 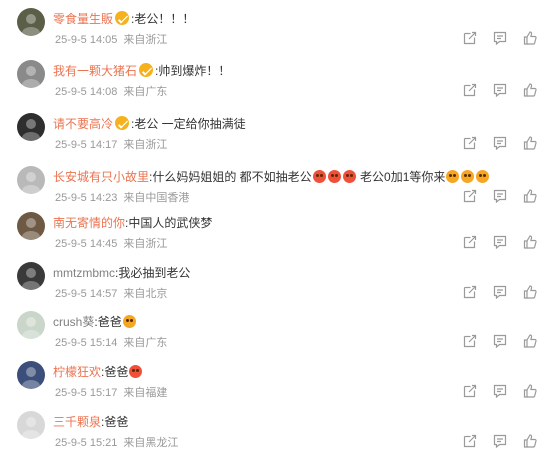 I want to click on comment-meta: 25-9-5 15:17 来自福建, so click(x=111, y=392).